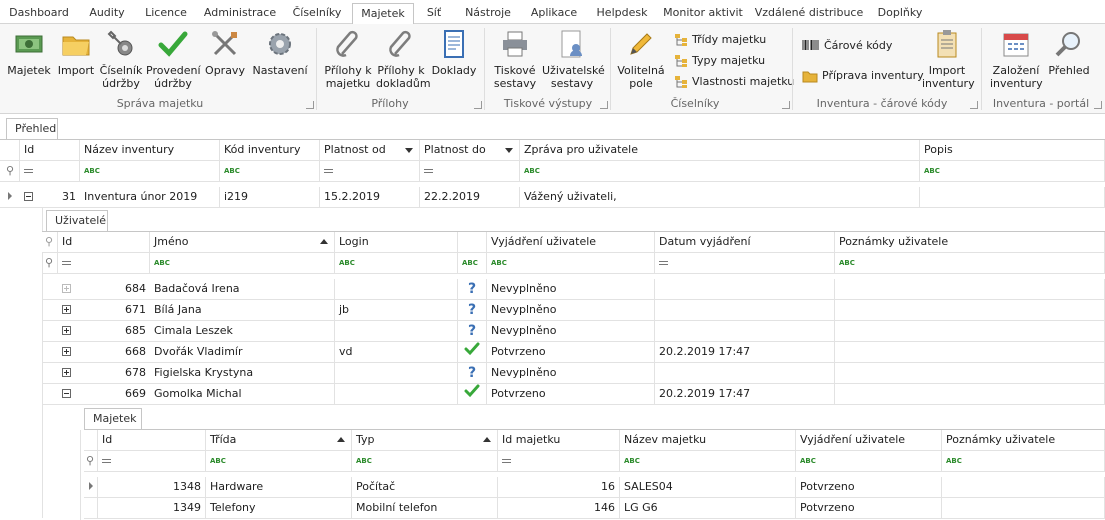 This screenshot has height=520, width=1105. Describe the element at coordinates (720, 150) in the screenshot. I see `col-header-zprava: Zpráva pro uživatele` at that location.